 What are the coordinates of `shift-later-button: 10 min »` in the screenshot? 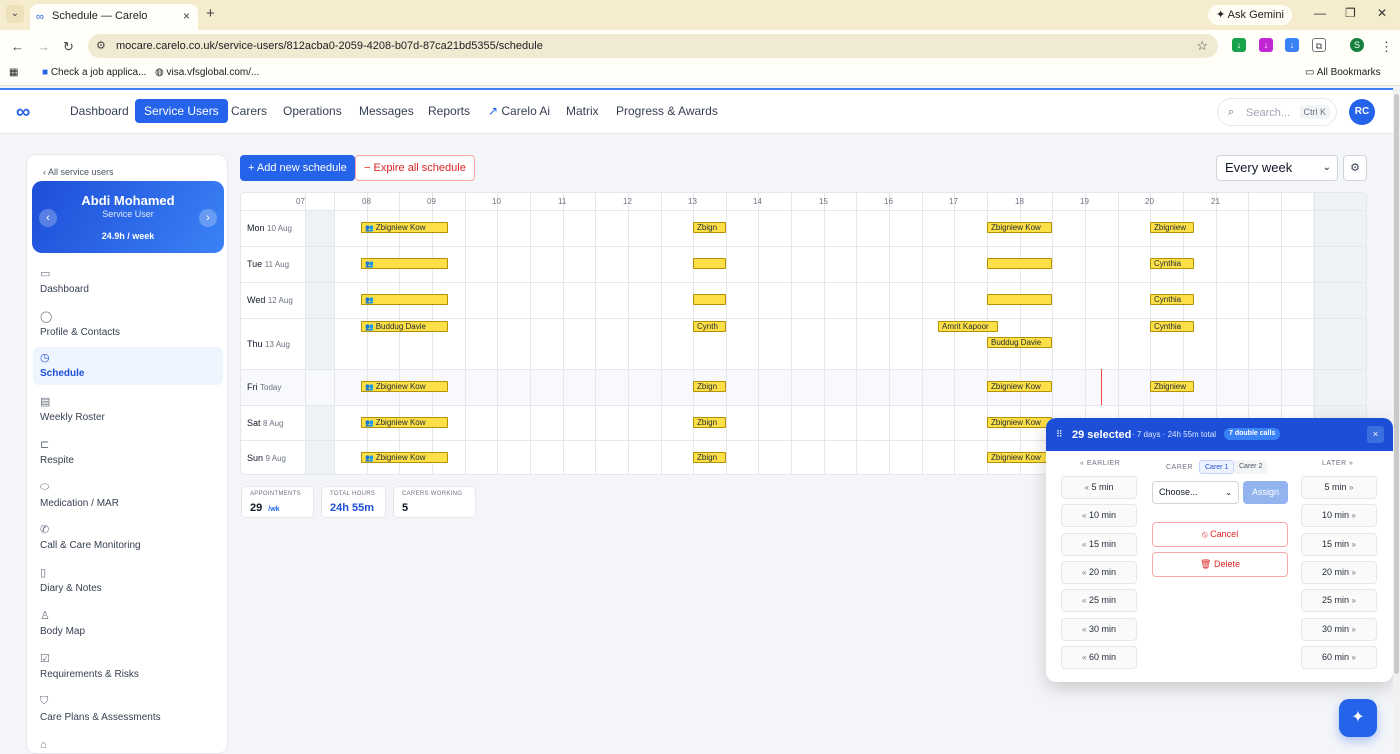 It's located at (1339, 515).